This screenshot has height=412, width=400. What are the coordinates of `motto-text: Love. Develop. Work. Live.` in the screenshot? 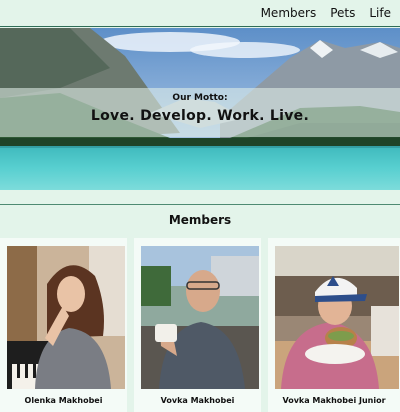 It's located at (200, 116).